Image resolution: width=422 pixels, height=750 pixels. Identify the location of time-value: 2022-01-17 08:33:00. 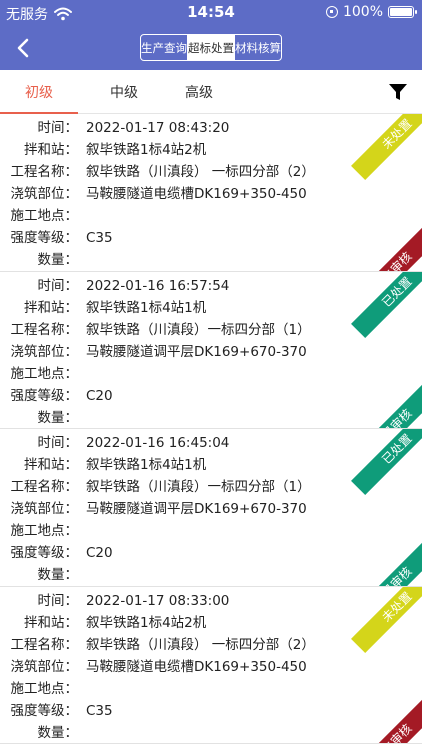
(158, 600).